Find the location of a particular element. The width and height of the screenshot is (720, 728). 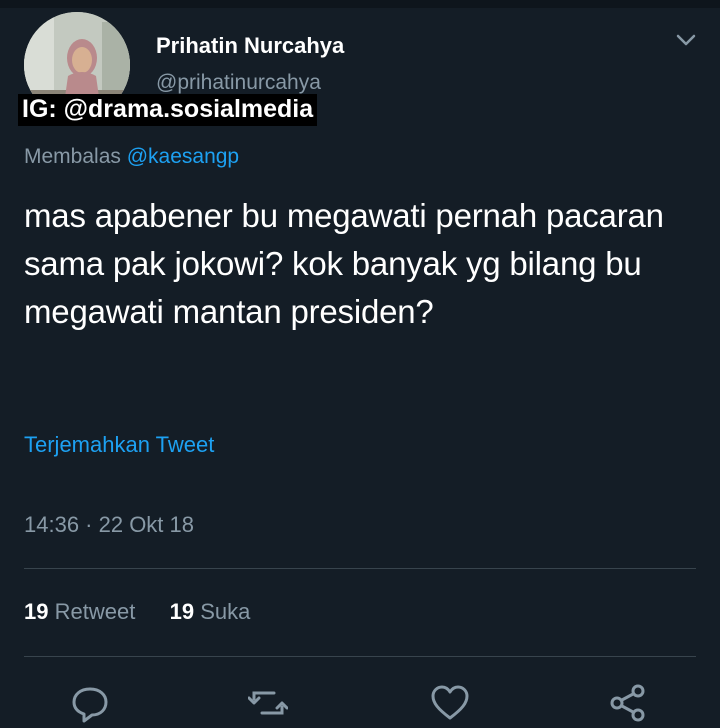

share-icon is located at coordinates (628, 703).